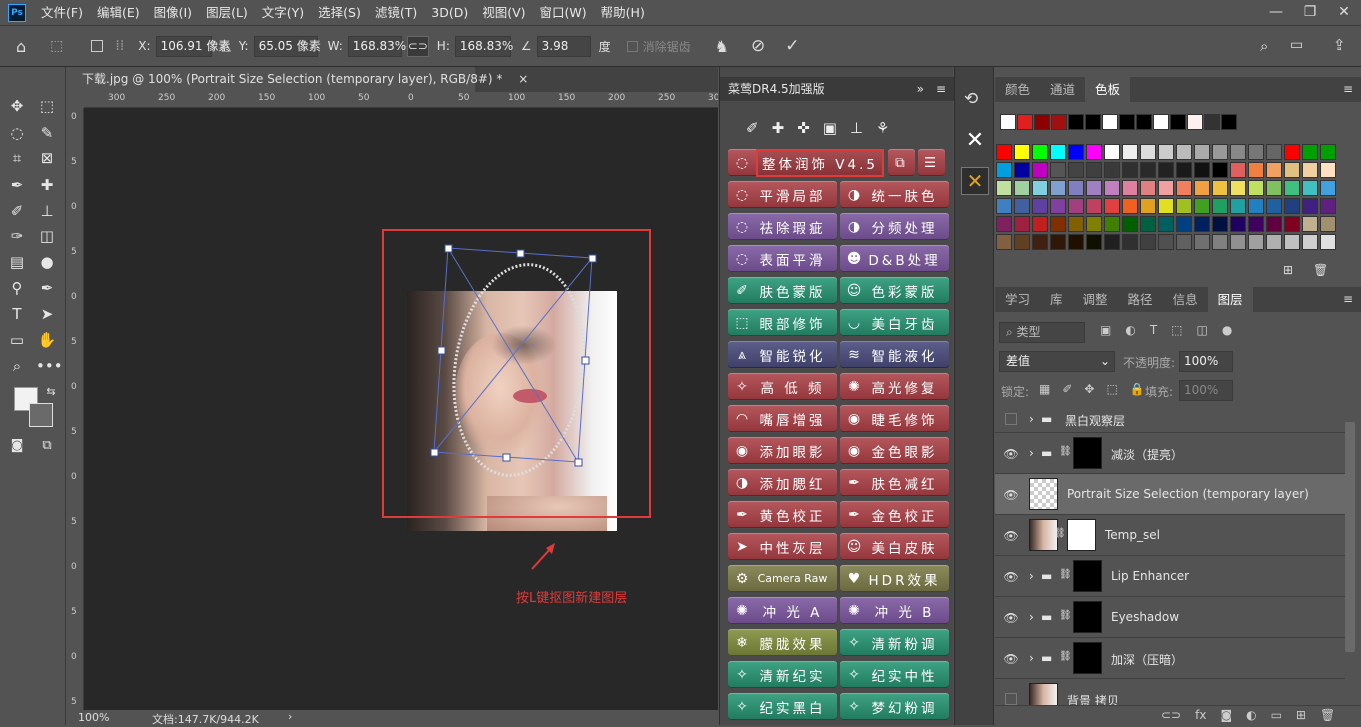 The image size is (1361, 727). Describe the element at coordinates (47, 236) in the screenshot. I see `eraser-icon: ◫` at that location.